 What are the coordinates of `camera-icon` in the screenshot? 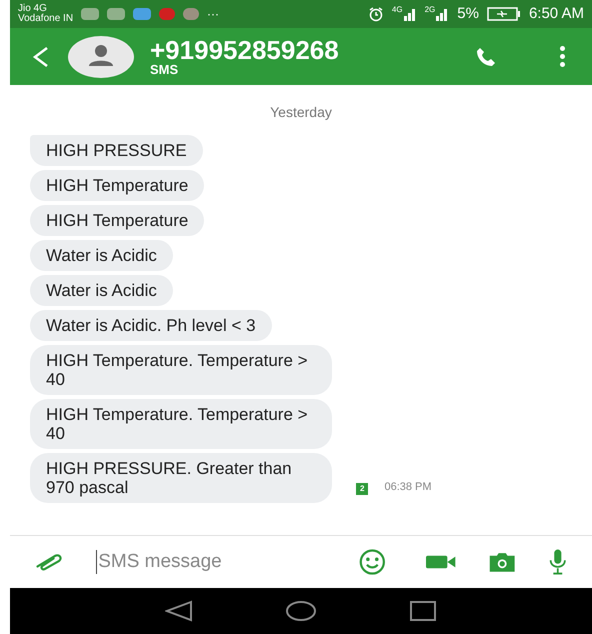 It's located at (502, 562).